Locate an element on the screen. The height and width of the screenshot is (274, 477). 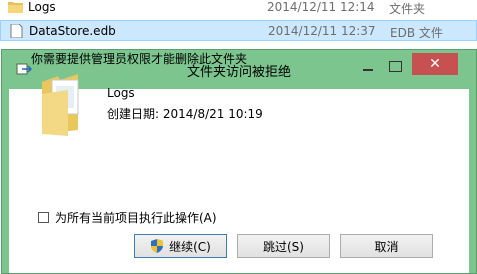
file-name: Logs is located at coordinates (42, 7).